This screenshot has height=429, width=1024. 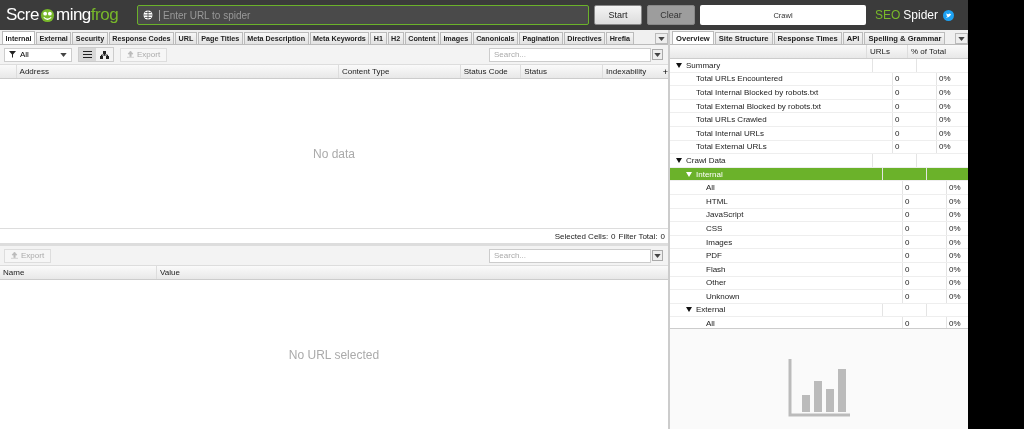 I want to click on row-label: Crawl Data, so click(x=706, y=160).